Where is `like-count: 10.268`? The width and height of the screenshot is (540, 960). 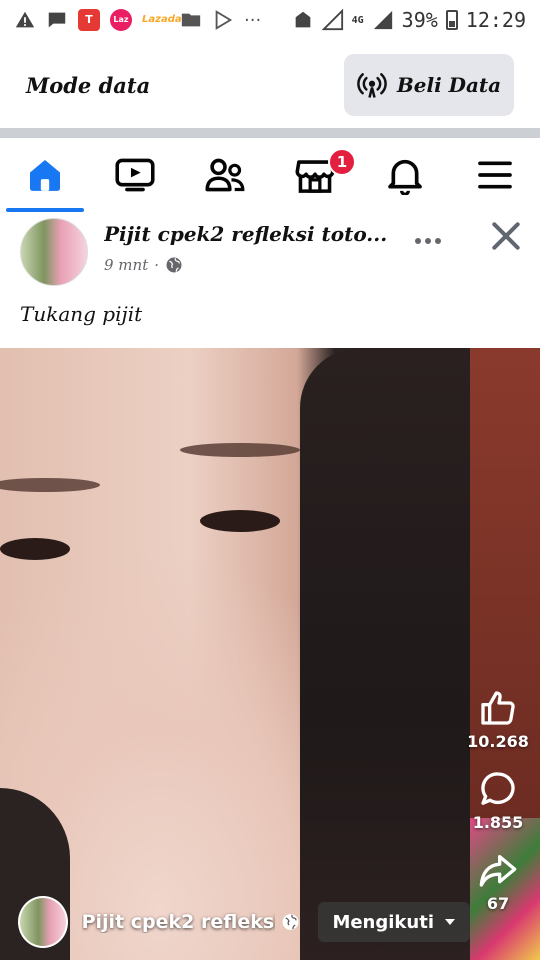 like-count: 10.268 is located at coordinates (498, 741).